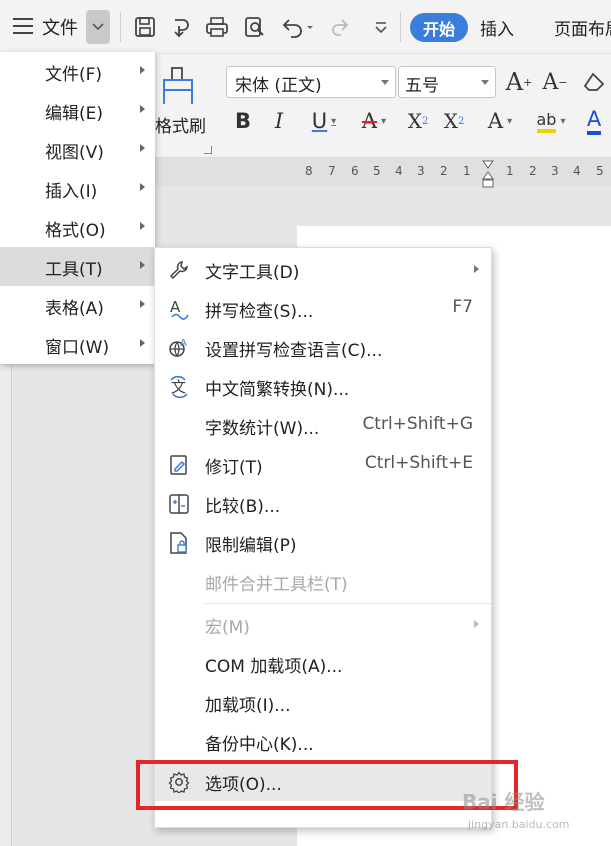 The width and height of the screenshot is (611, 846). Describe the element at coordinates (327, 785) in the screenshot. I see `highlight-annotation-box` at that location.